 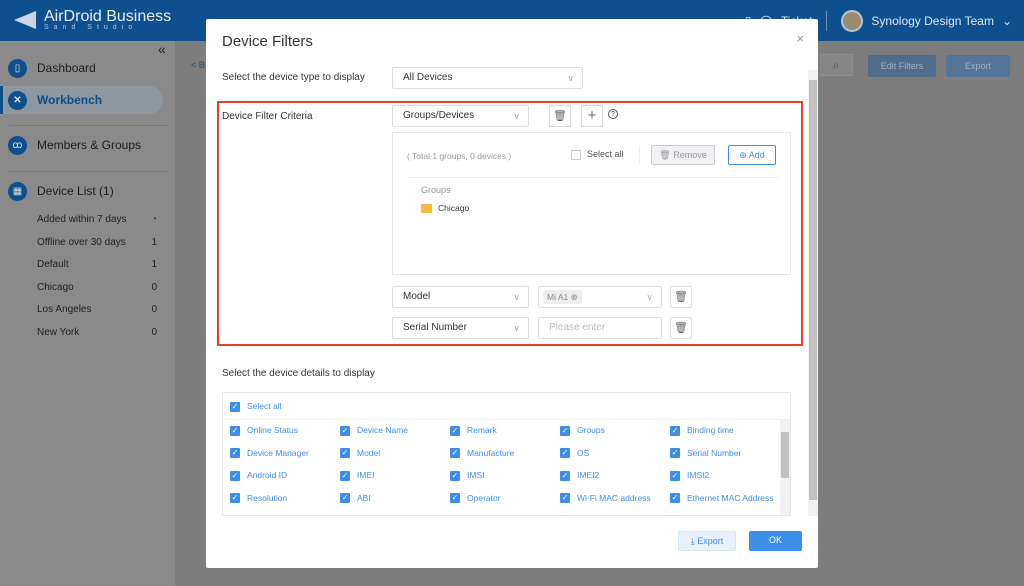 I want to click on detail-checkbox: ✓ ABI, so click(x=355, y=498).